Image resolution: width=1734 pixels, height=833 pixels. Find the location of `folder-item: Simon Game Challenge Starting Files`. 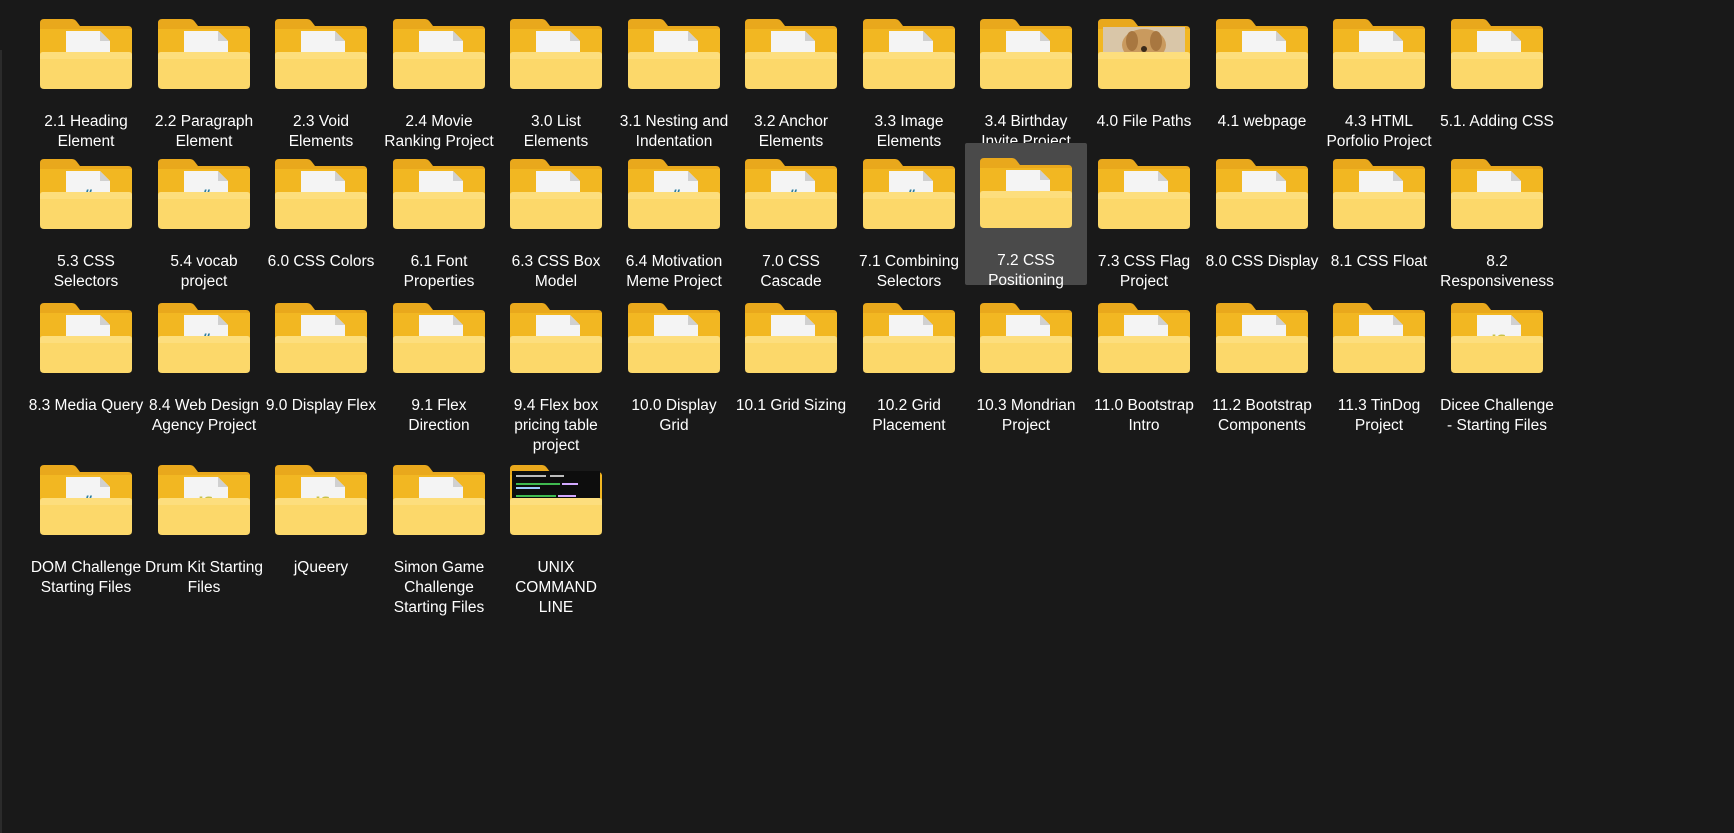

folder-item: Simon Game Challenge Starting Files is located at coordinates (439, 534).